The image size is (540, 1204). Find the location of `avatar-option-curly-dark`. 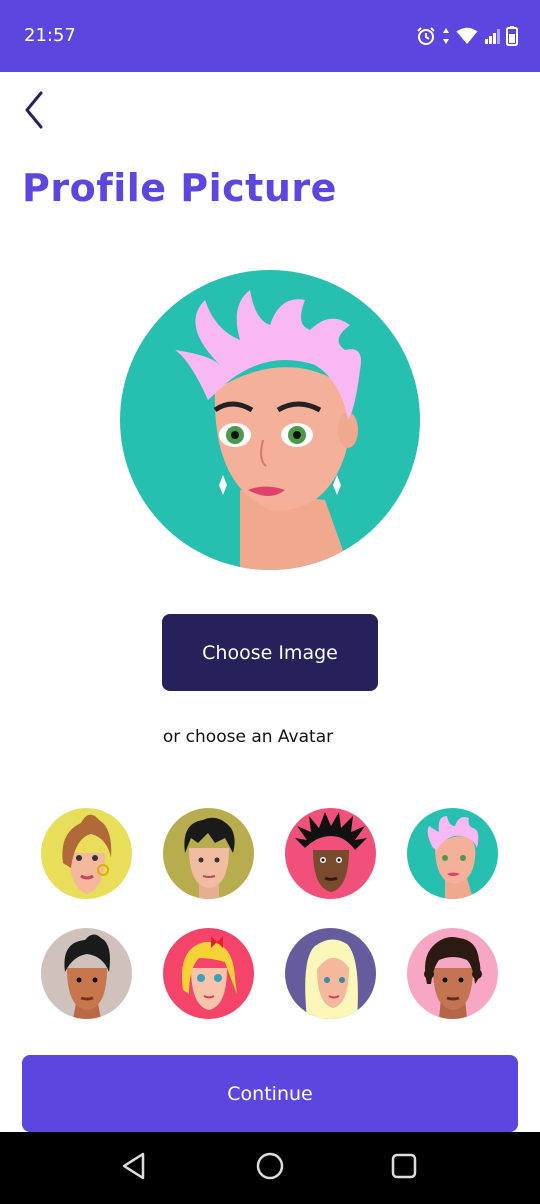

avatar-option-curly-dark is located at coordinates (452, 973).